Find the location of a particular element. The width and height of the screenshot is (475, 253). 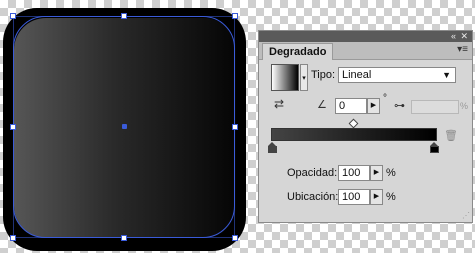

panel-title-bar: « ✕ is located at coordinates (365, 36).